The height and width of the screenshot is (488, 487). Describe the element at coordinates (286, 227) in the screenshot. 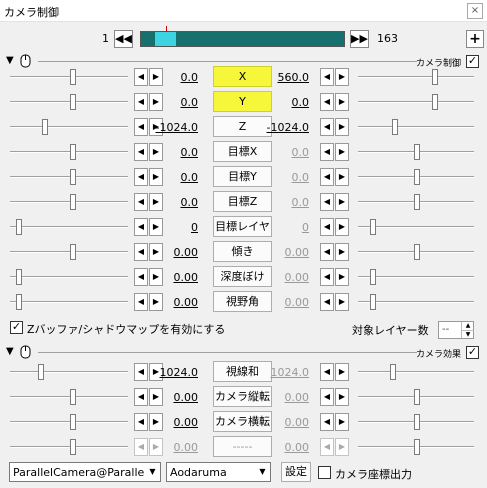

I see `end-value: 0` at that location.